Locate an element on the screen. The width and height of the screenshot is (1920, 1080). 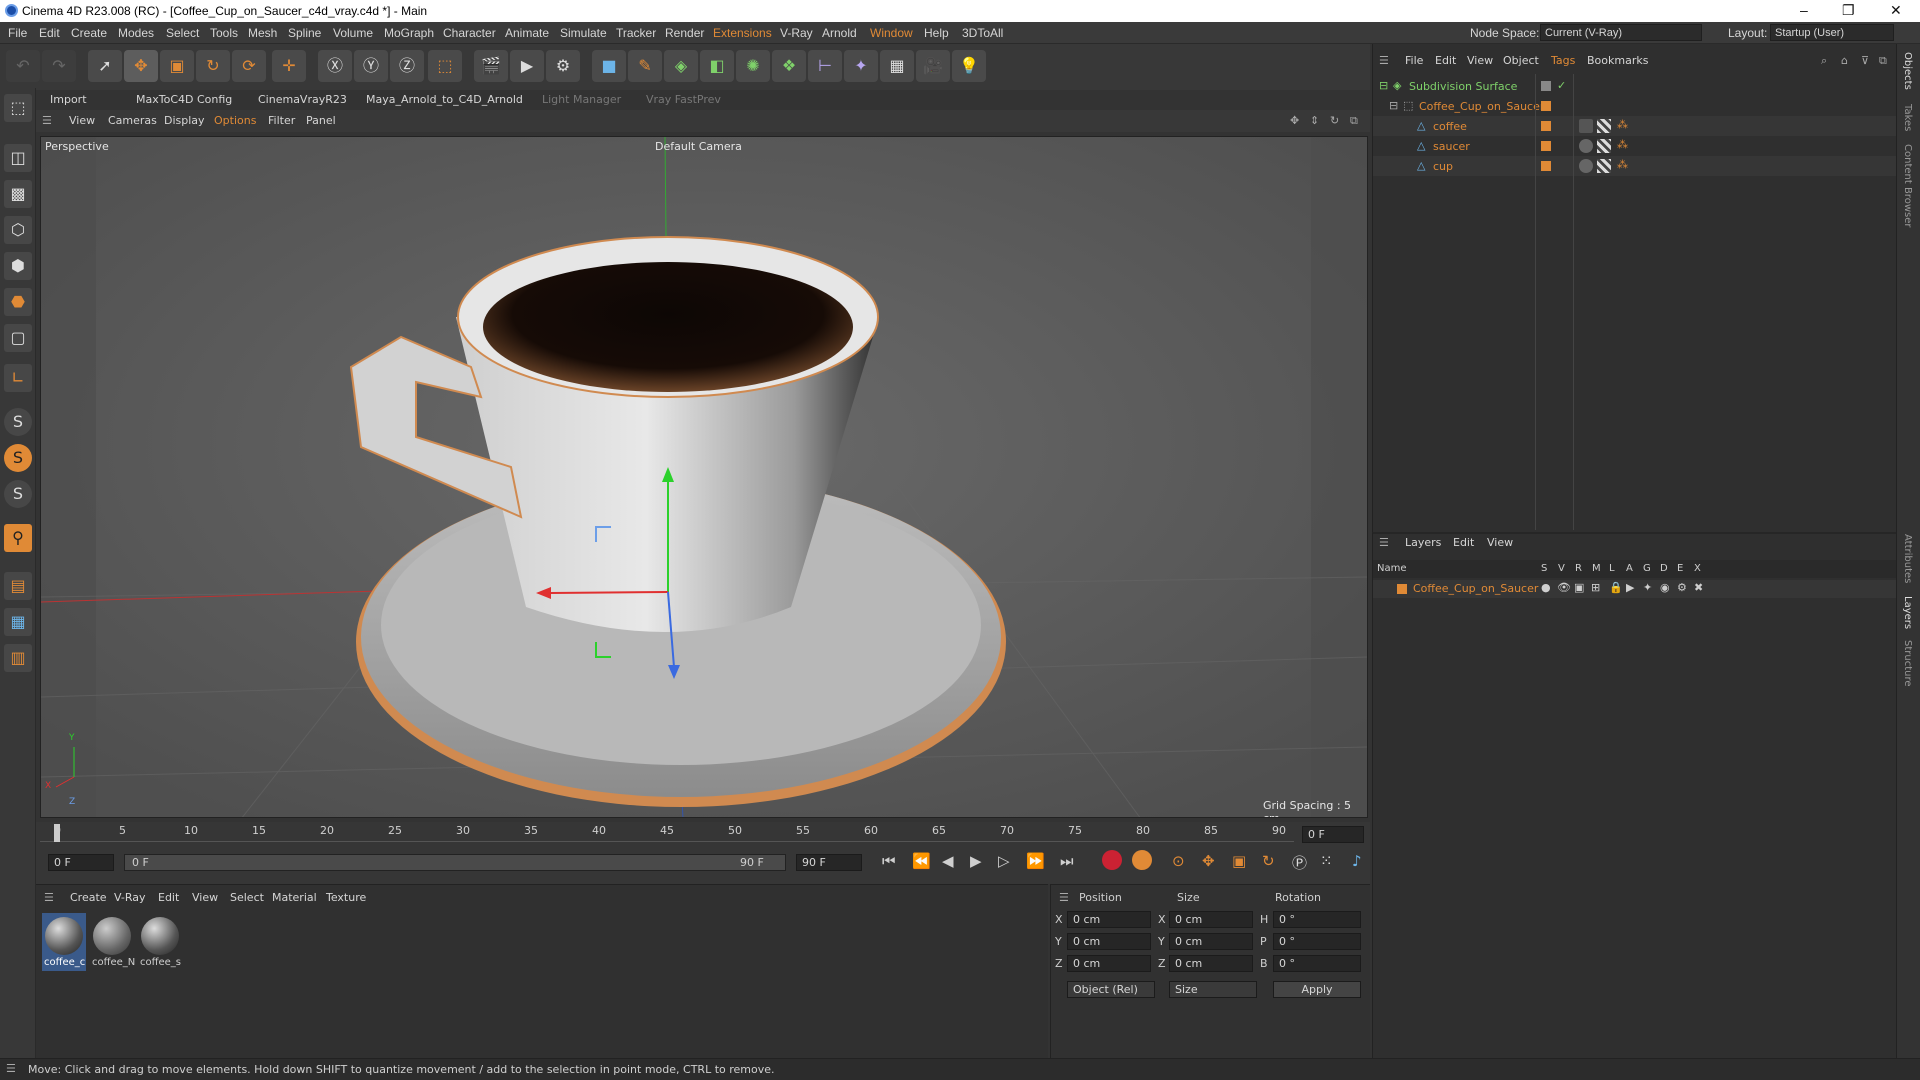
autokey-icon is located at coordinates (1142, 860).